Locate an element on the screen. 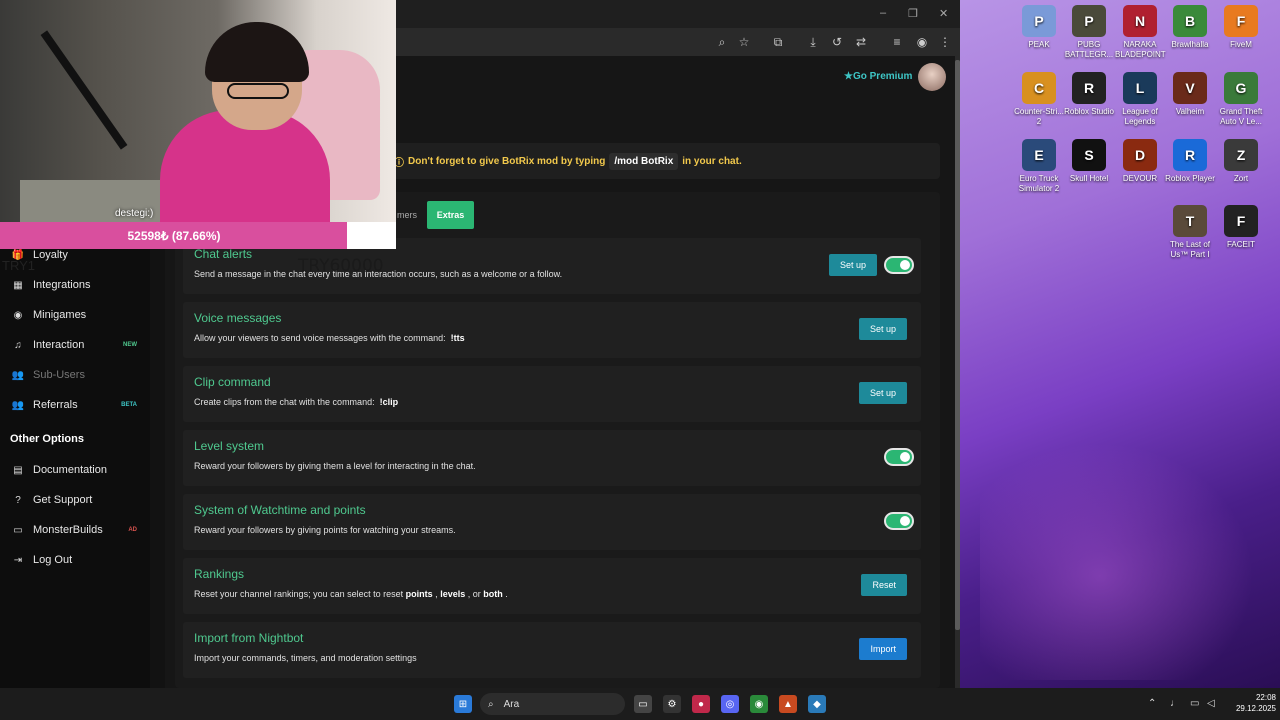 The height and width of the screenshot is (720, 1280). taskbar-search: ⌕ Ara is located at coordinates (552, 704).